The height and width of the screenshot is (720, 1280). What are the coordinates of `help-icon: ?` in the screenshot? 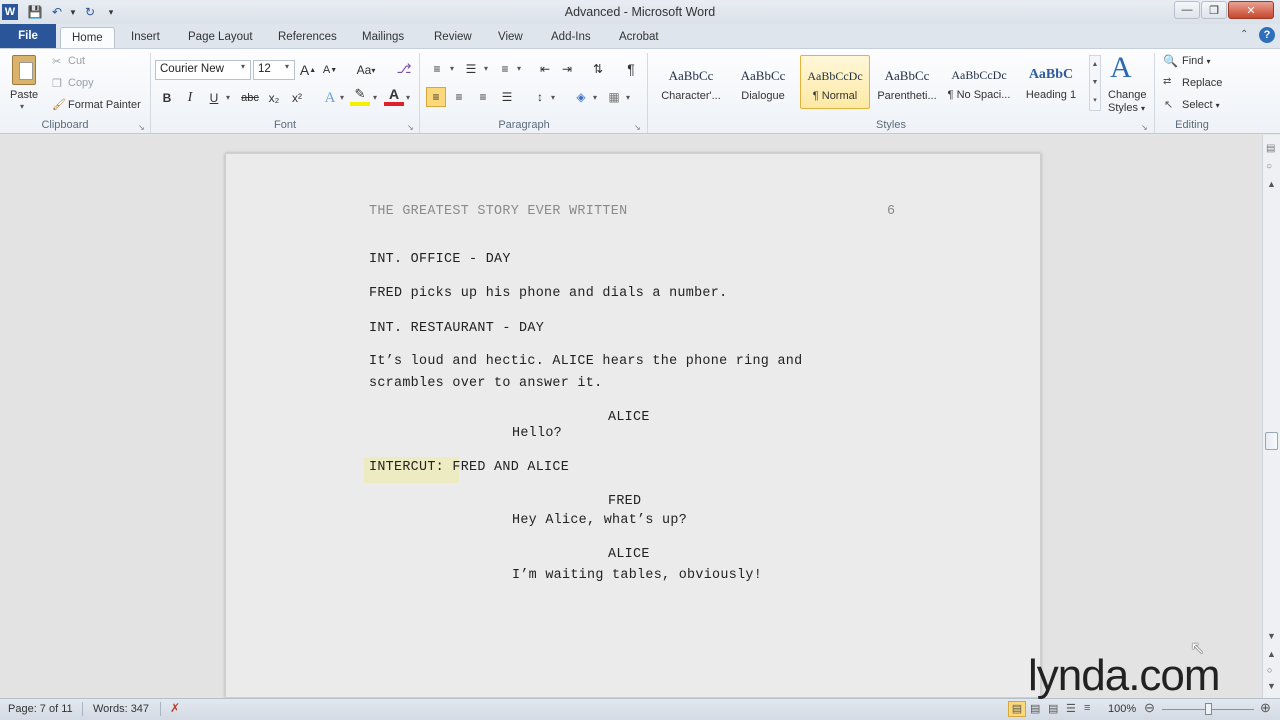 It's located at (1267, 35).